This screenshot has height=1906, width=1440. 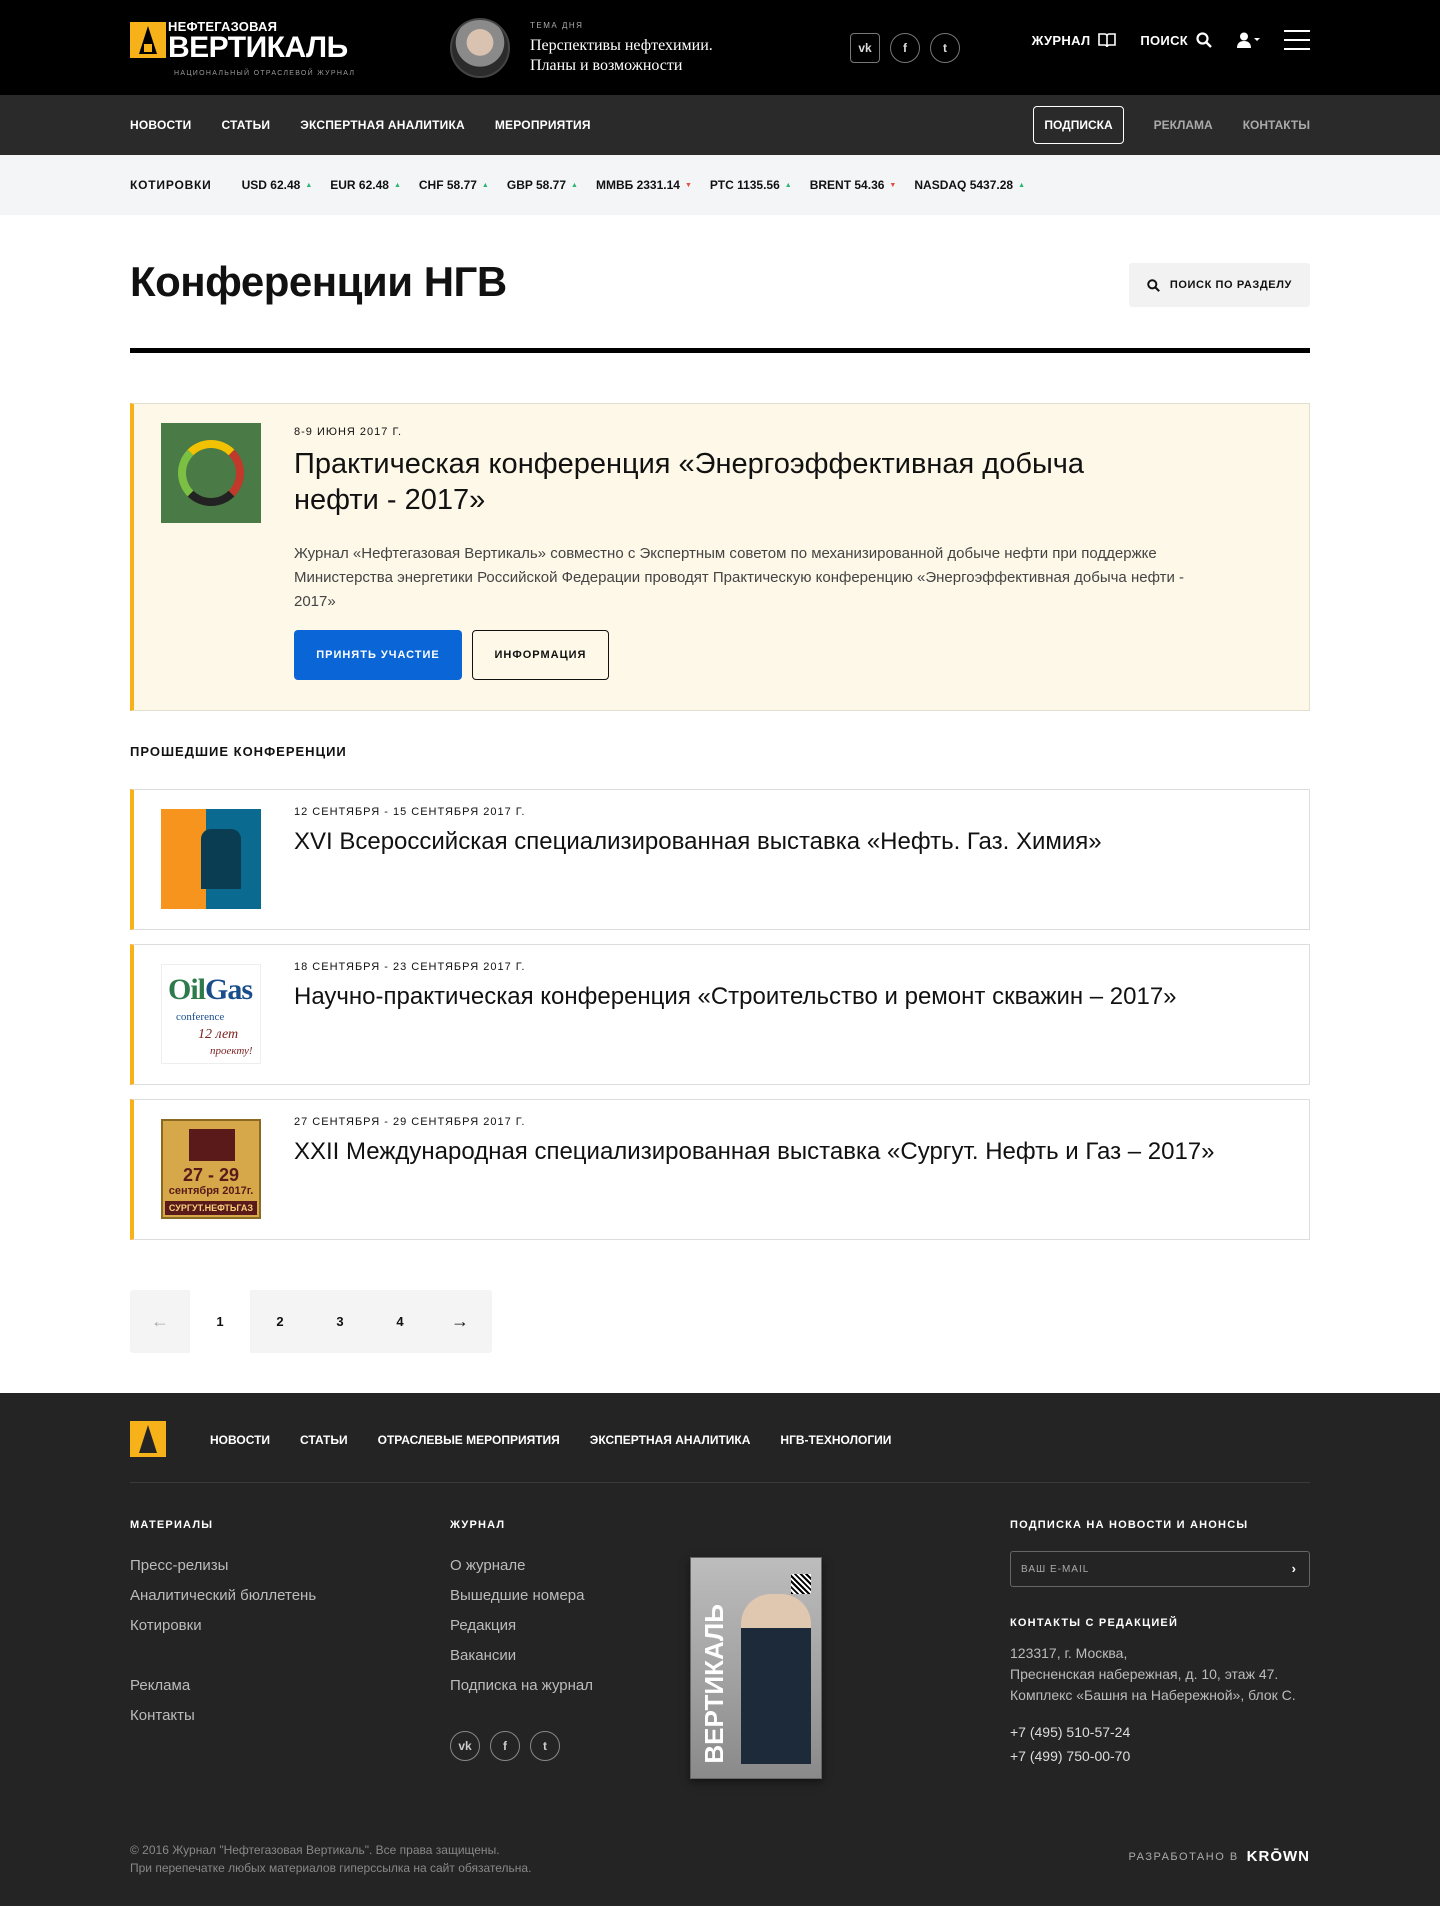 What do you see at coordinates (148, 1439) in the screenshot?
I see `footer-logo-icon` at bounding box center [148, 1439].